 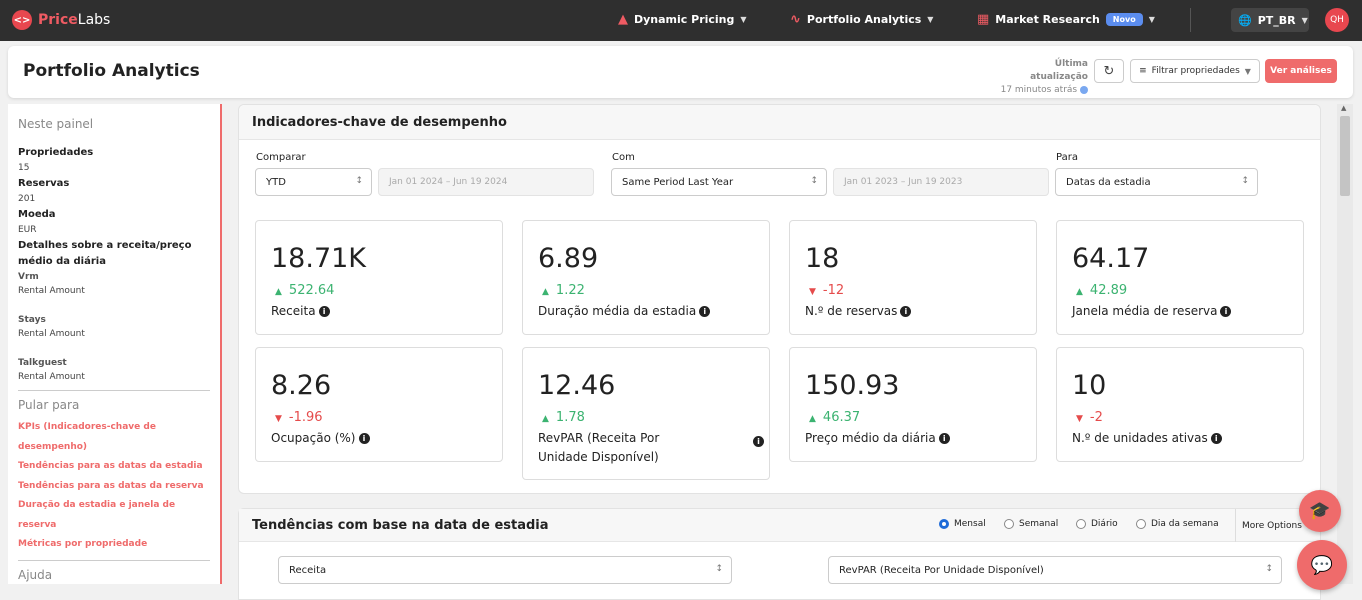 What do you see at coordinates (1345, 156) in the screenshot?
I see `scrollbar-thumb` at bounding box center [1345, 156].